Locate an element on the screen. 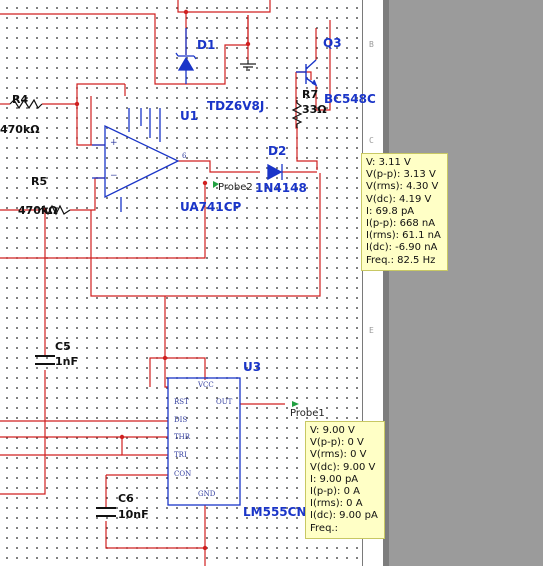  border-mark-b: B is located at coordinates (371, 44).